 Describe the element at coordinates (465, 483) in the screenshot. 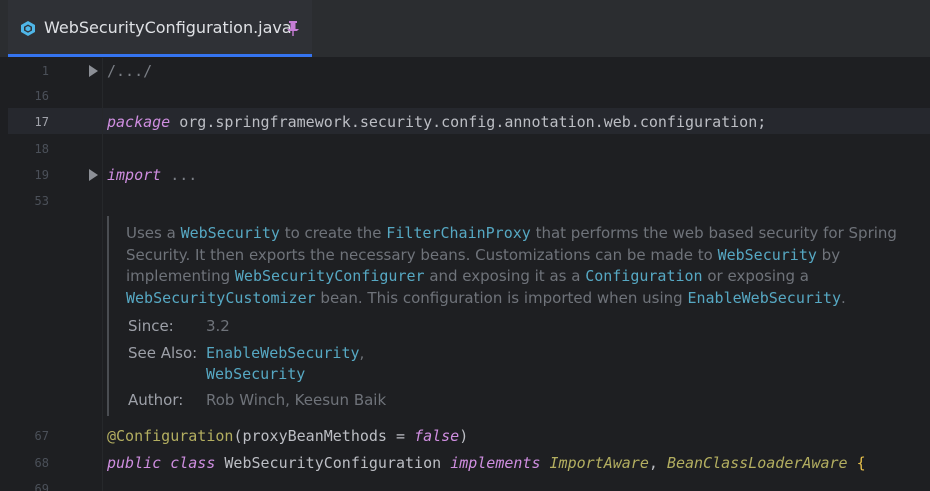

I see `code-line: 69` at that location.